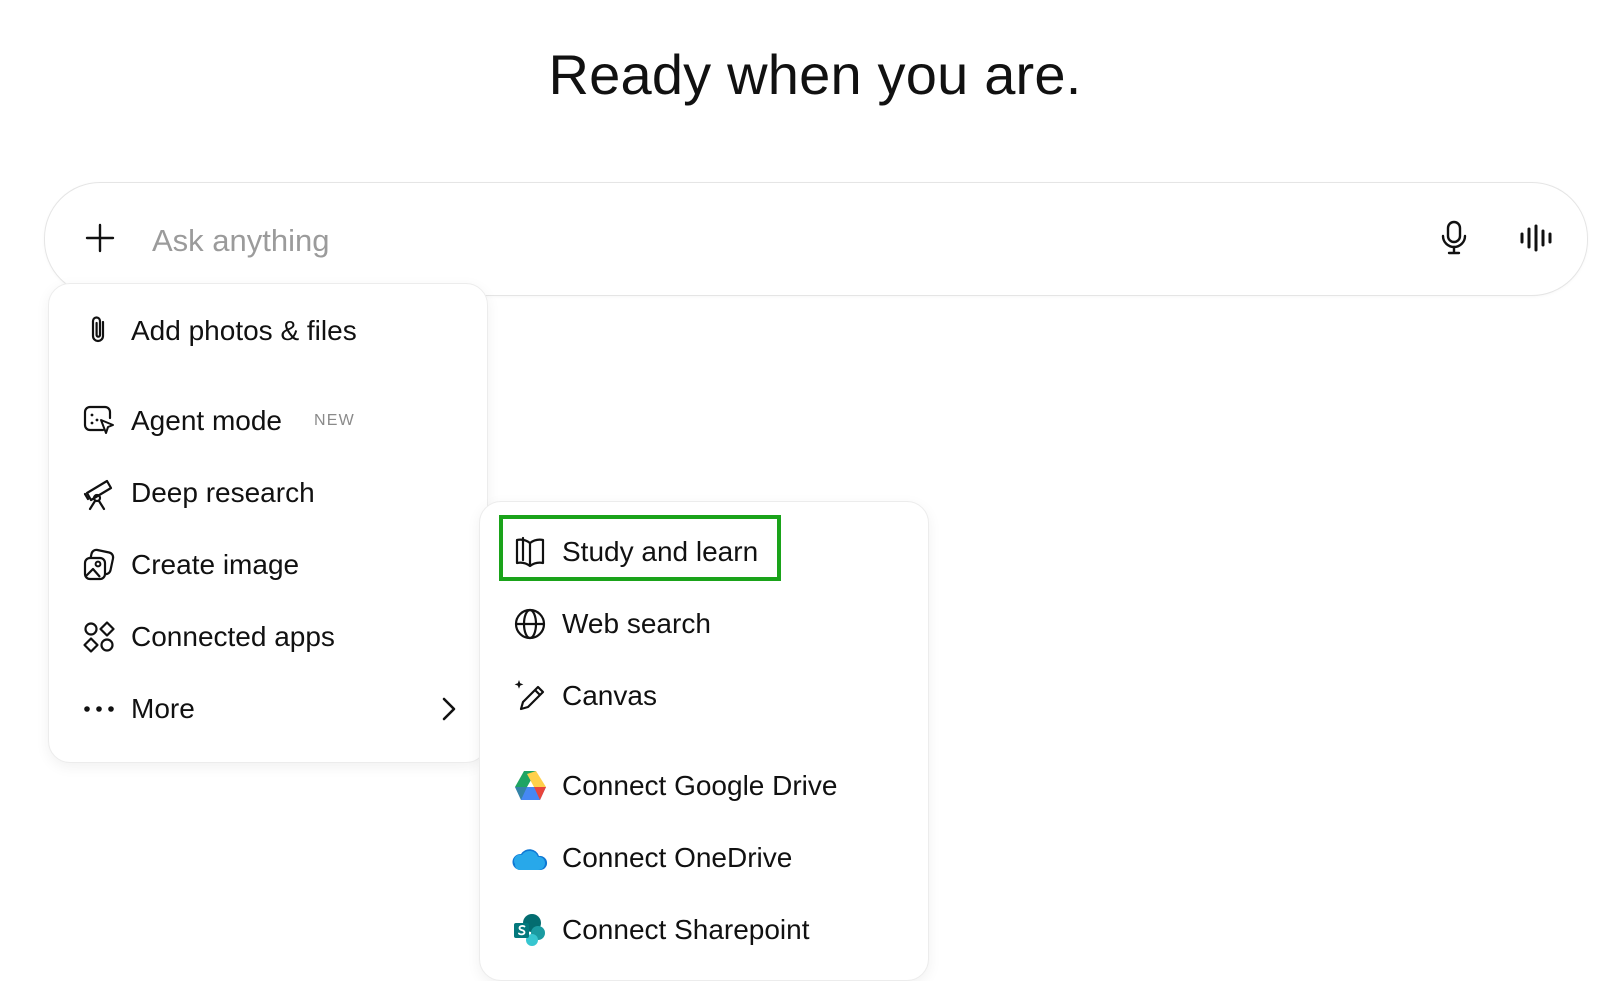  I want to click on menu-item-connected-apps: Connected apps, so click(207, 637).